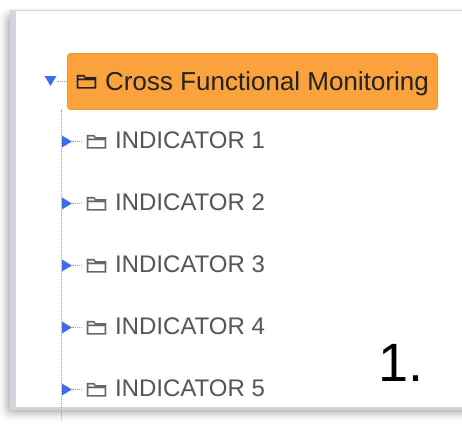  What do you see at coordinates (175, 327) in the screenshot?
I see `tree-node: INDICATOR 4` at bounding box center [175, 327].